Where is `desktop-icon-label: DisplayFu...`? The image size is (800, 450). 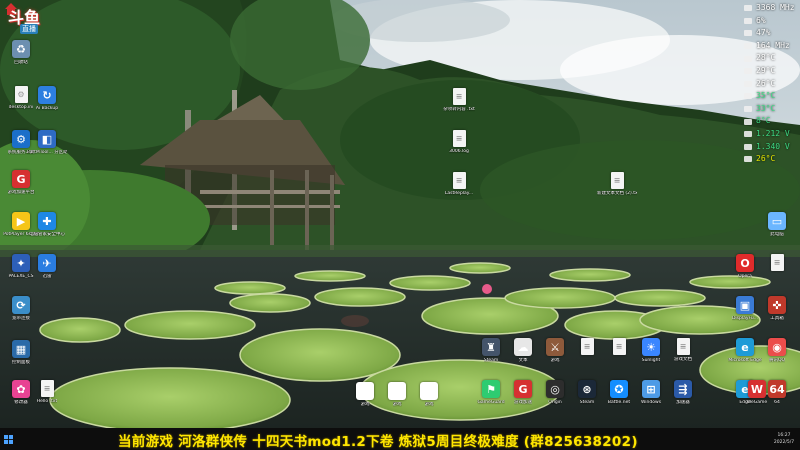
desktop-icon-label: DisplayFu... is located at coordinates (745, 318).